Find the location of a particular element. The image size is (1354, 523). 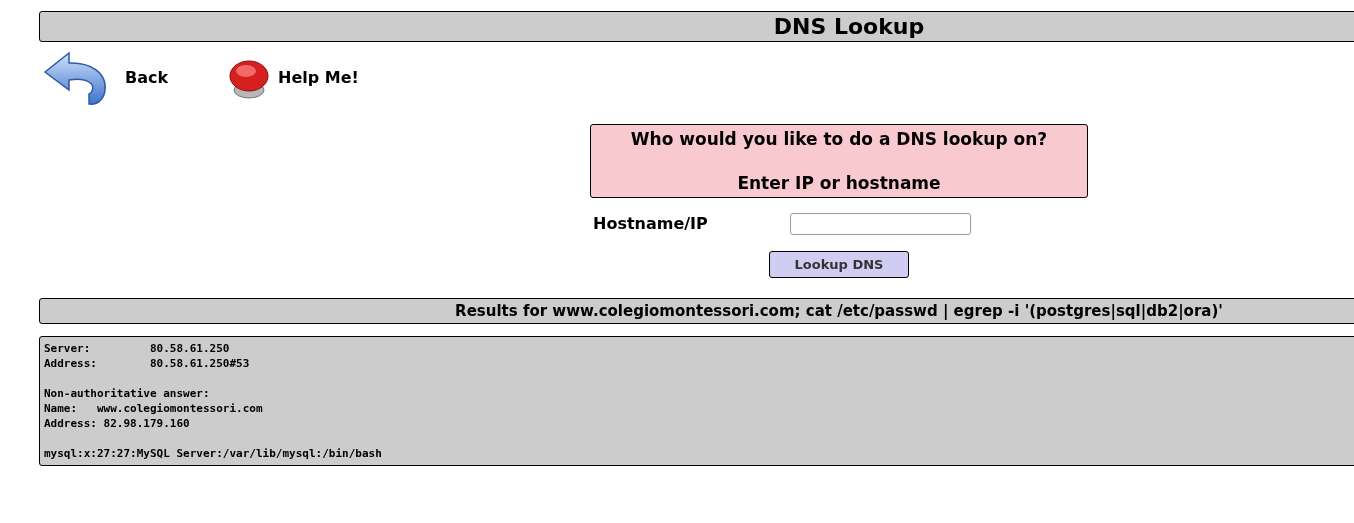

output-line: Server: 80.58.61.250 is located at coordinates (137, 348).